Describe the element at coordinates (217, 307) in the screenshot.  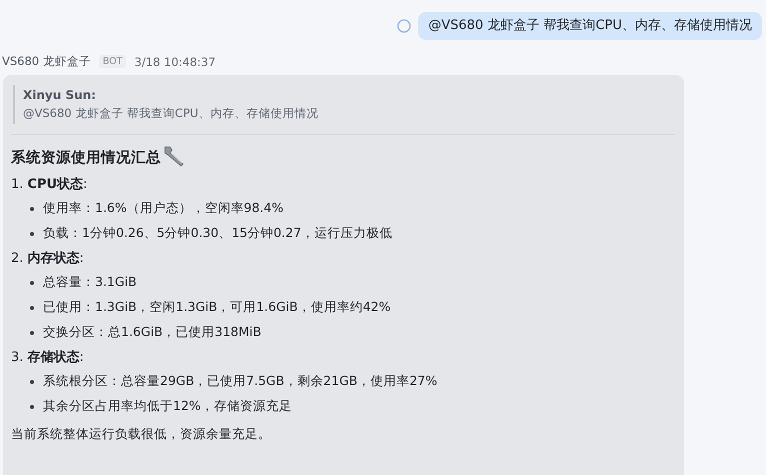
I see `bullet-text: 已使用：1.3GiB，空闲1.3GiB，可用1.6GiB，使用率约42%` at that location.